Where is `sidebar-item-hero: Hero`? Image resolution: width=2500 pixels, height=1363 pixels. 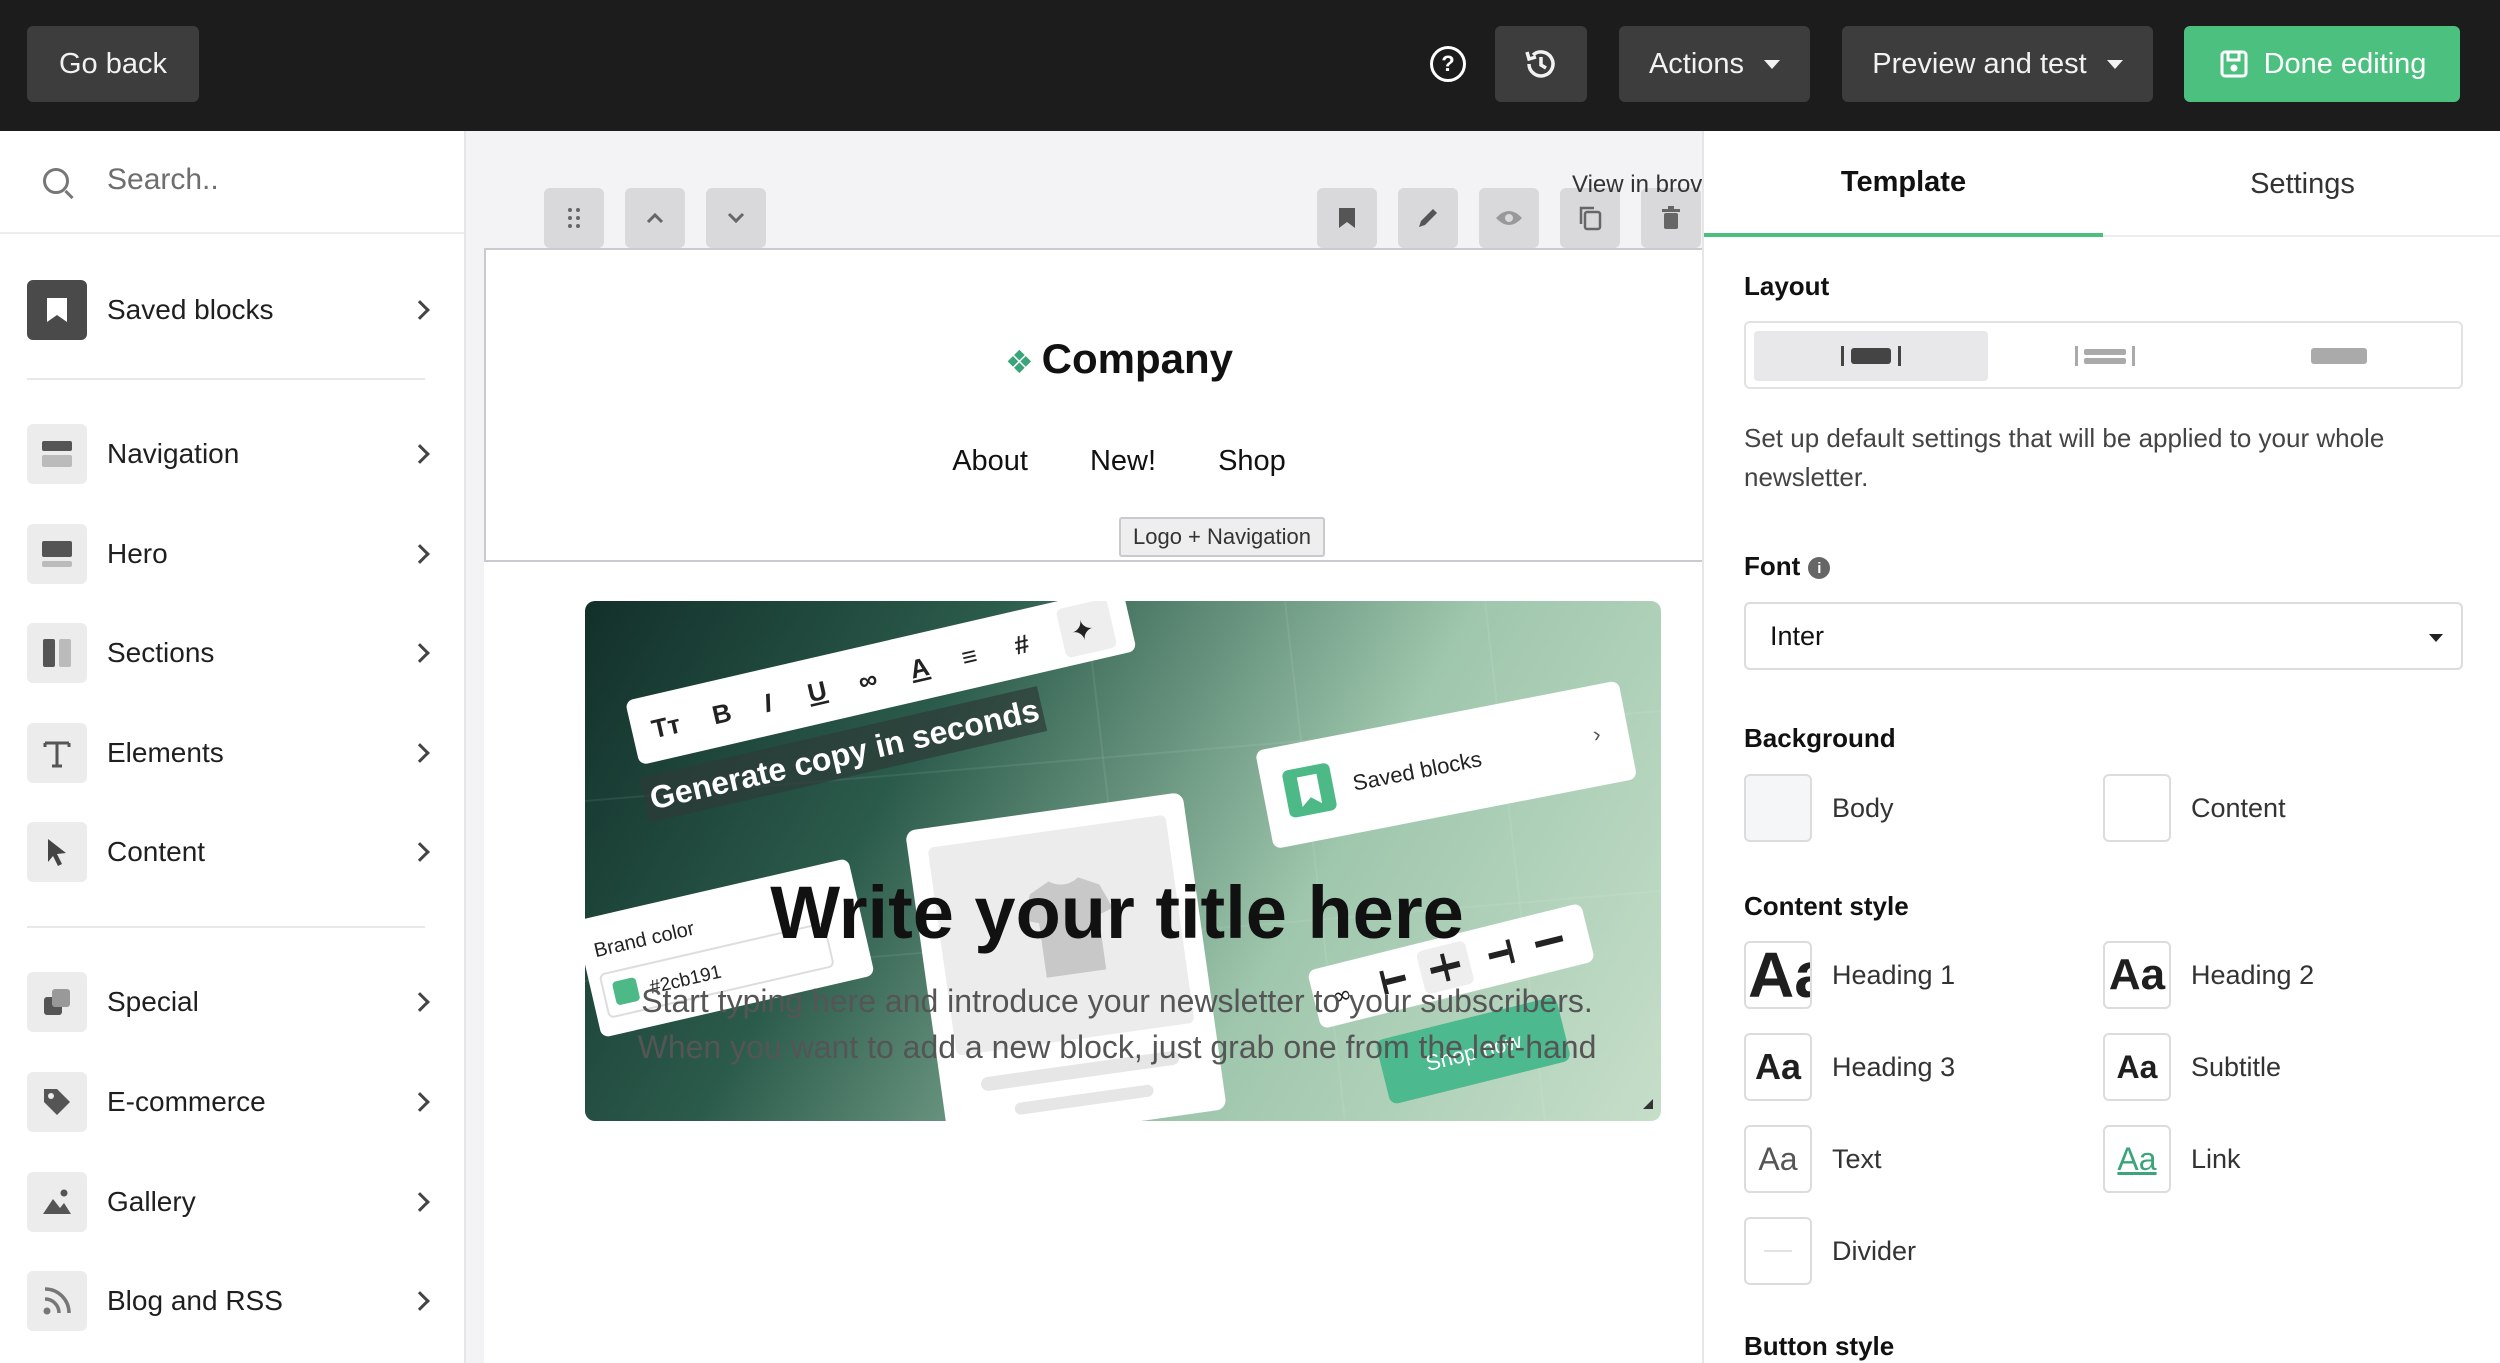
sidebar-item-hero: Hero is located at coordinates (232, 554).